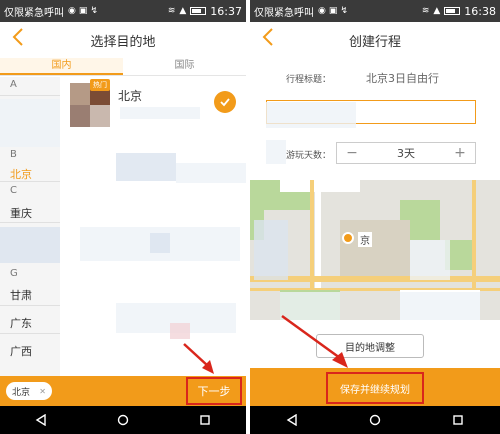 The height and width of the screenshot is (434, 500). I want to click on map-label: 京, so click(365, 239).